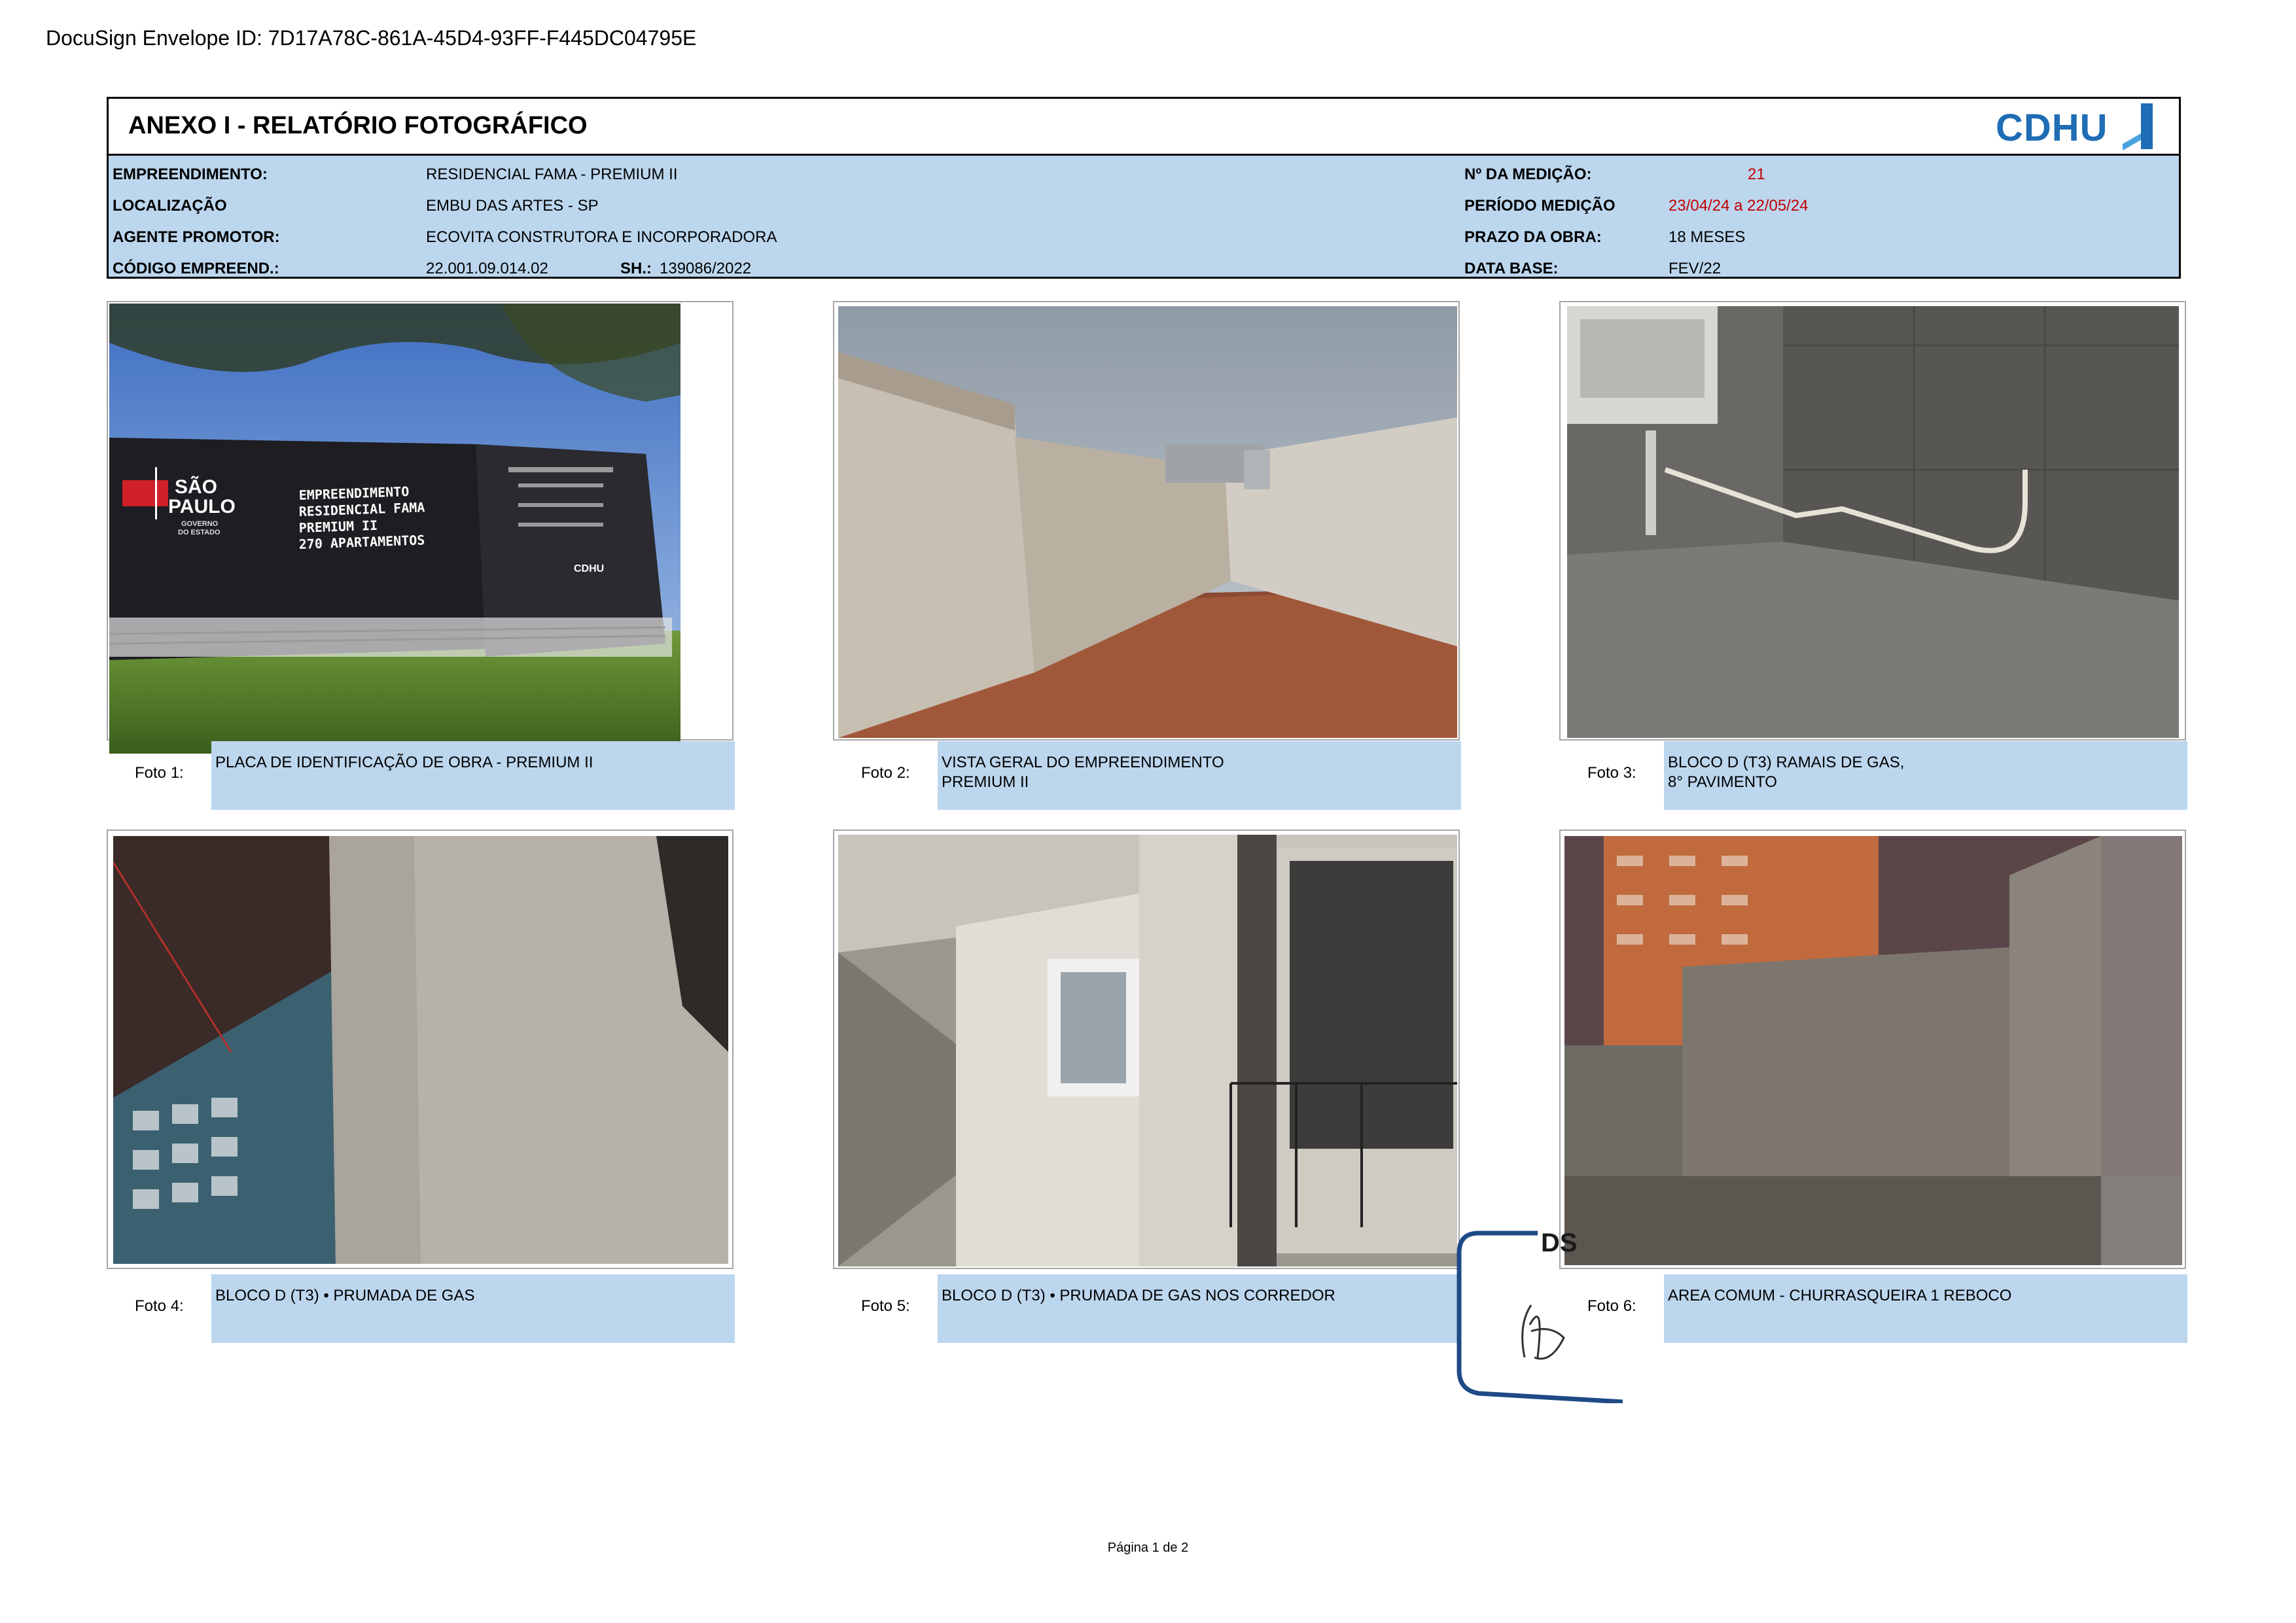 The width and height of the screenshot is (2296, 1623). Describe the element at coordinates (636, 268) in the screenshot. I see `sh-label: SH.:` at that location.